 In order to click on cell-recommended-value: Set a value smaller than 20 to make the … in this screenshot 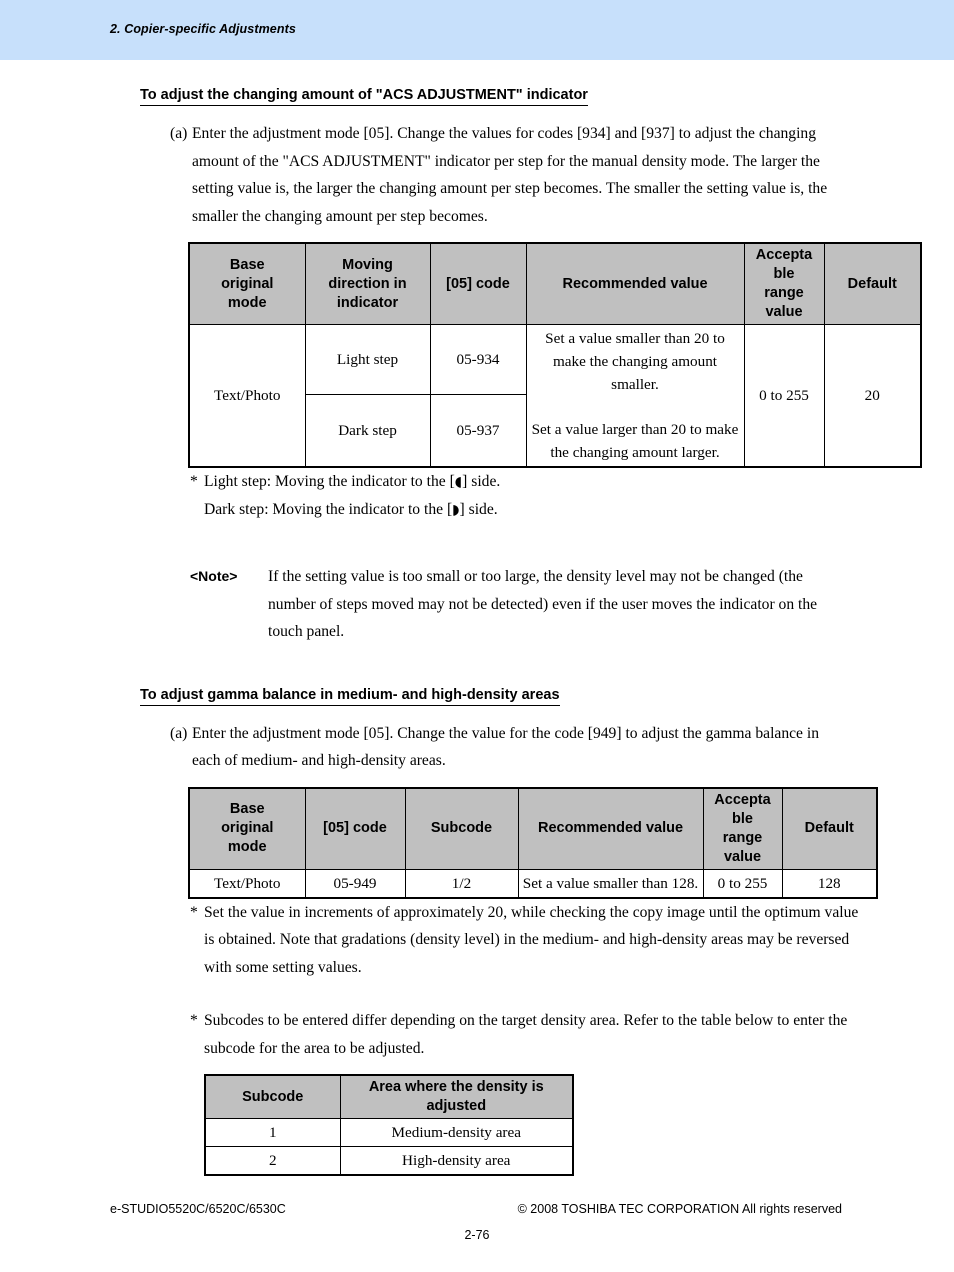, I will do `click(635, 396)`.